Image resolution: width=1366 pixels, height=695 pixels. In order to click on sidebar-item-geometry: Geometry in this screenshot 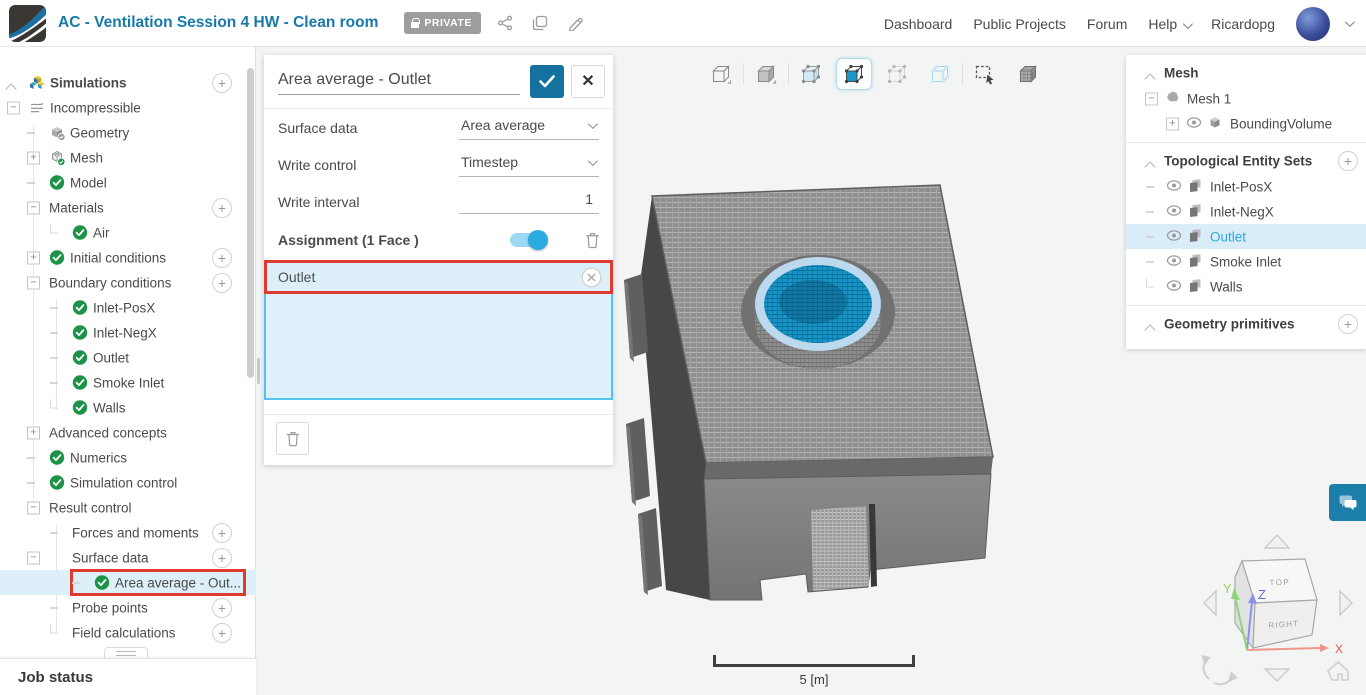, I will do `click(128, 132)`.